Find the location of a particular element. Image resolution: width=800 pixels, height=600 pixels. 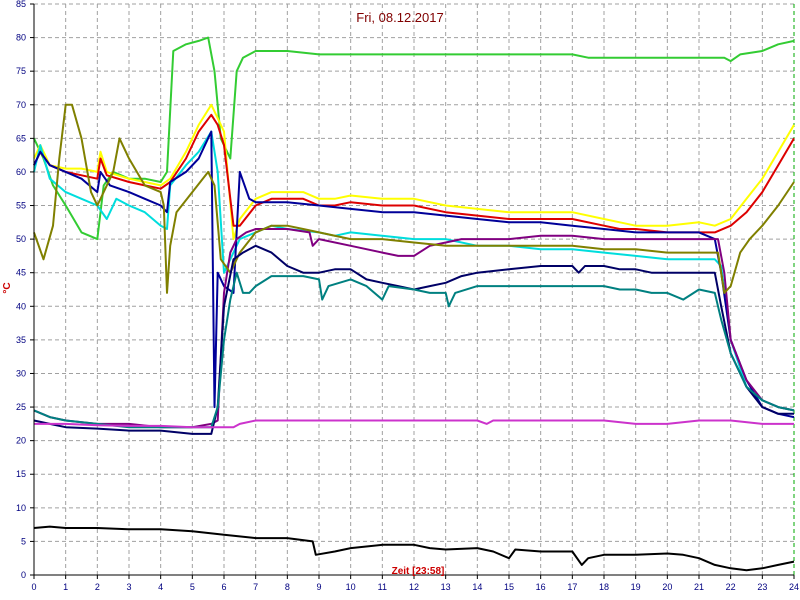

x-tick-label: 16 is located at coordinates (541, 587).